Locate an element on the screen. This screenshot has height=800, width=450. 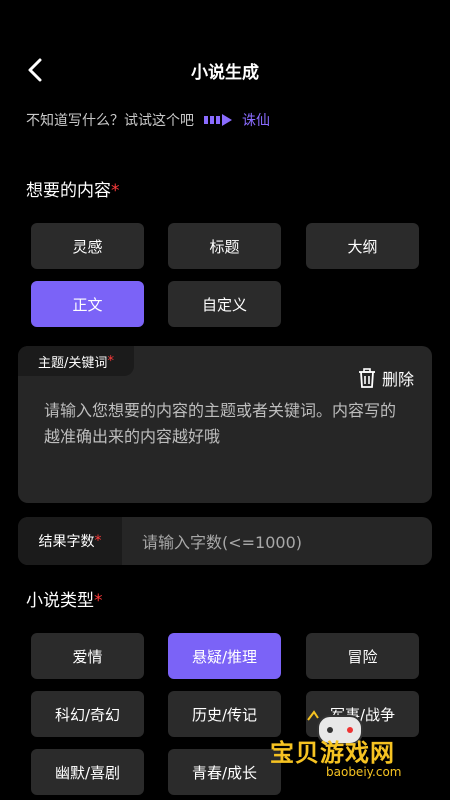
word-count-label: 结果字数 * is located at coordinates (70, 541).